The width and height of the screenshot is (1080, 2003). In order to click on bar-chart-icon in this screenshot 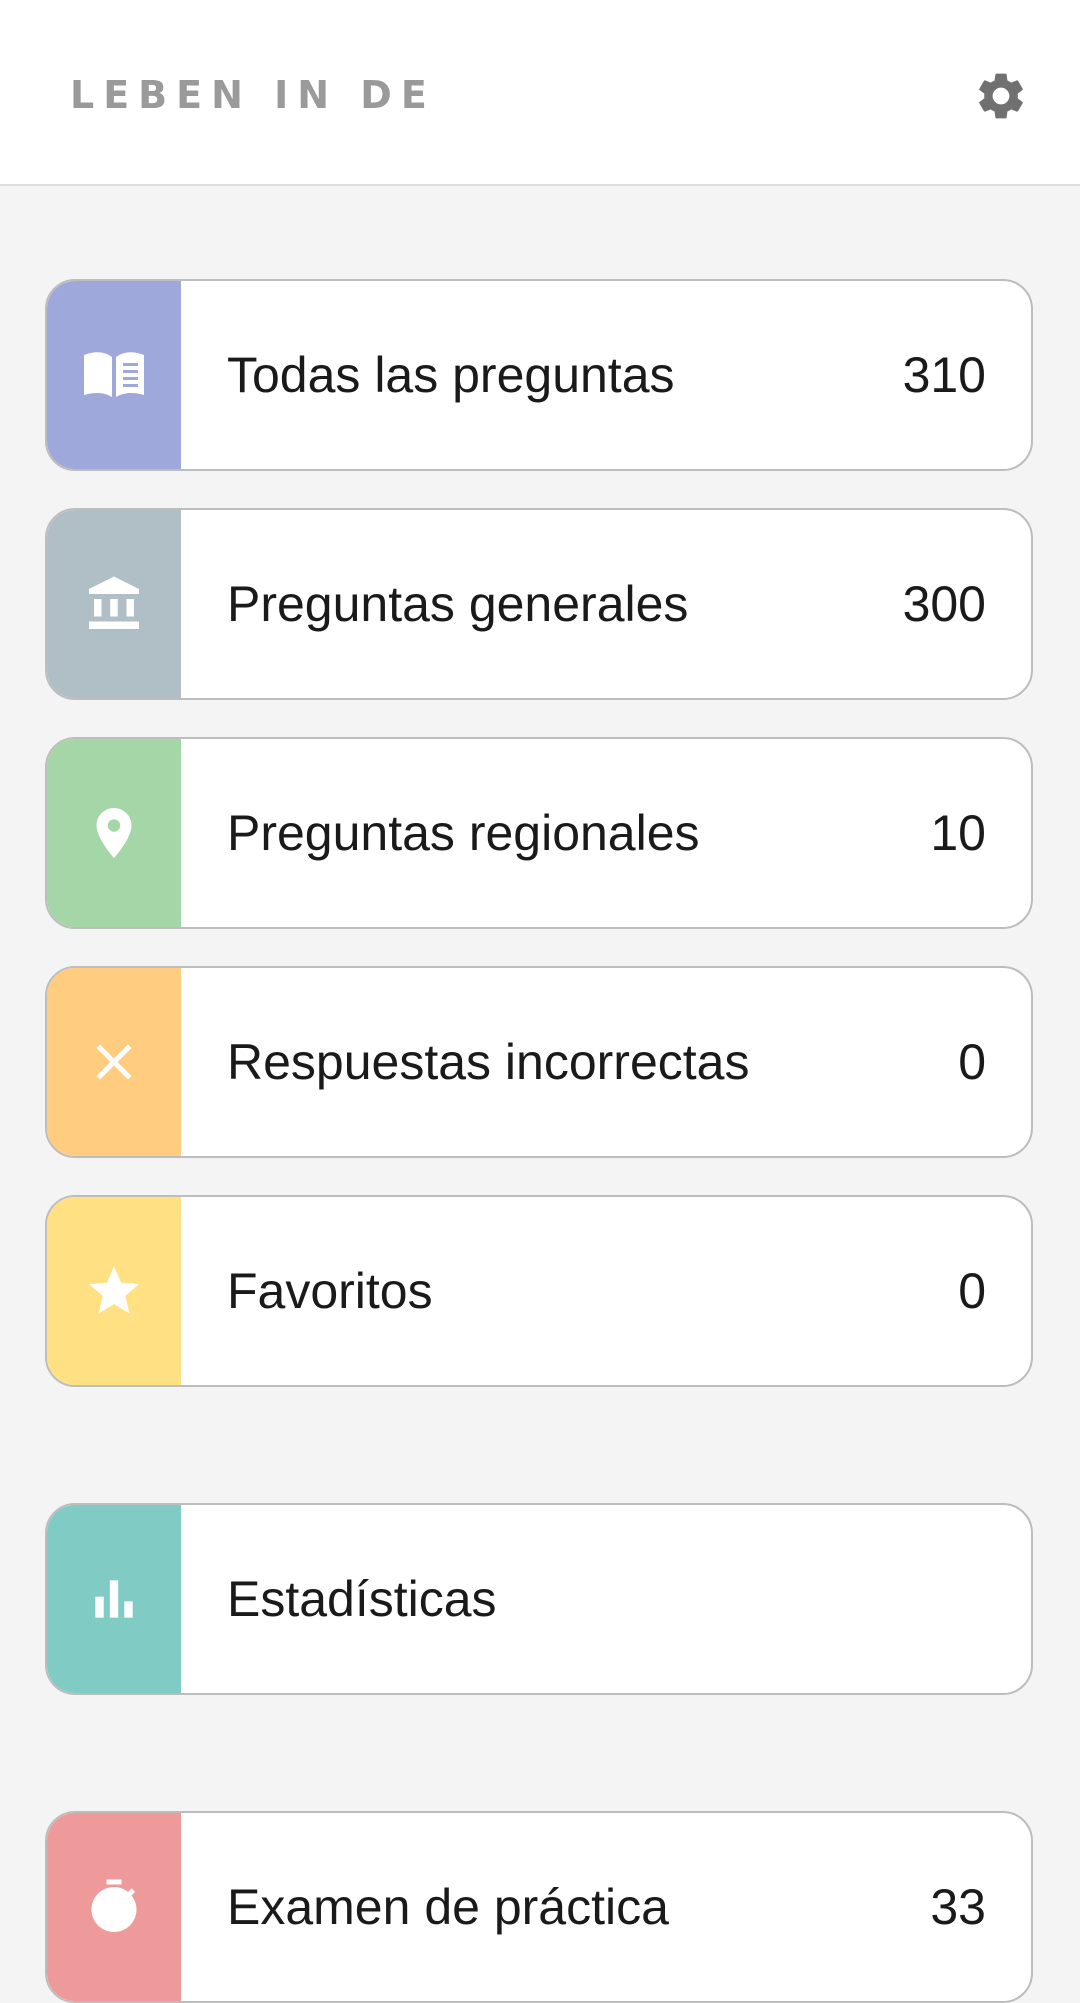, I will do `click(114, 1599)`.